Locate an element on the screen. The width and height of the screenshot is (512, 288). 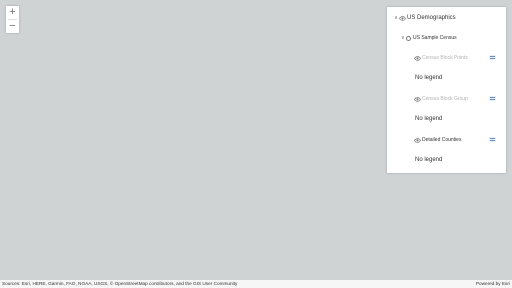
layer-title: Census Block Group is located at coordinates (445, 99).